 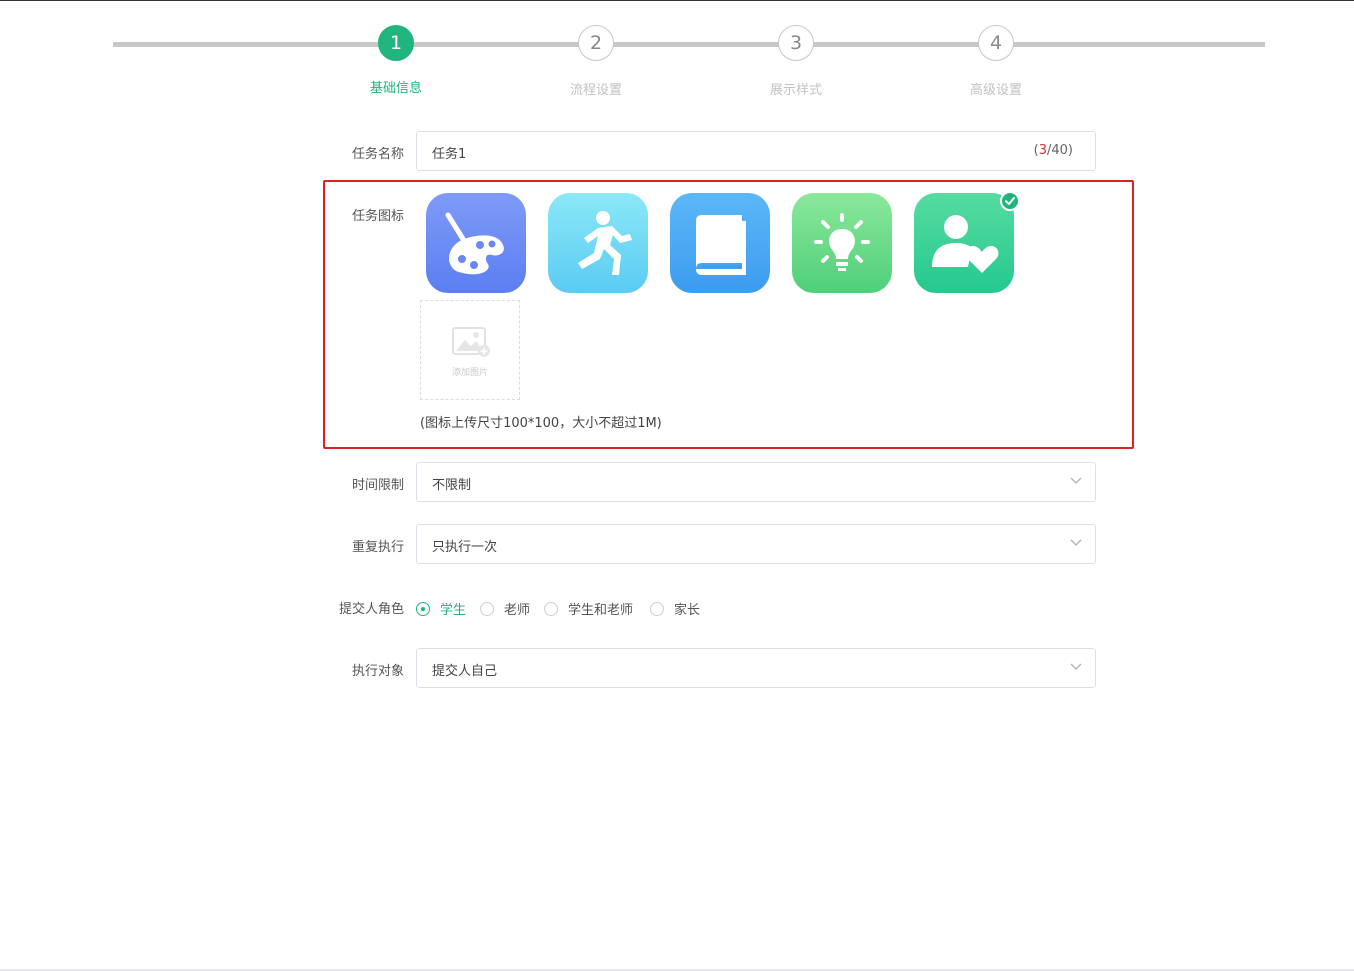 What do you see at coordinates (476, 243) in the screenshot?
I see `palette-icon` at bounding box center [476, 243].